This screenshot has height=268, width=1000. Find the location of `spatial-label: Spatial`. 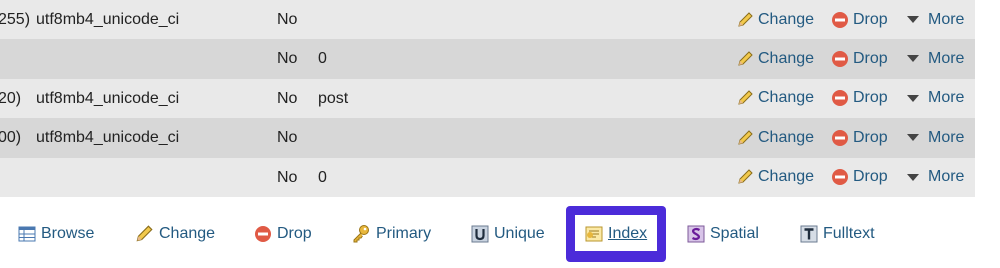

spatial-label: Spatial is located at coordinates (734, 233).